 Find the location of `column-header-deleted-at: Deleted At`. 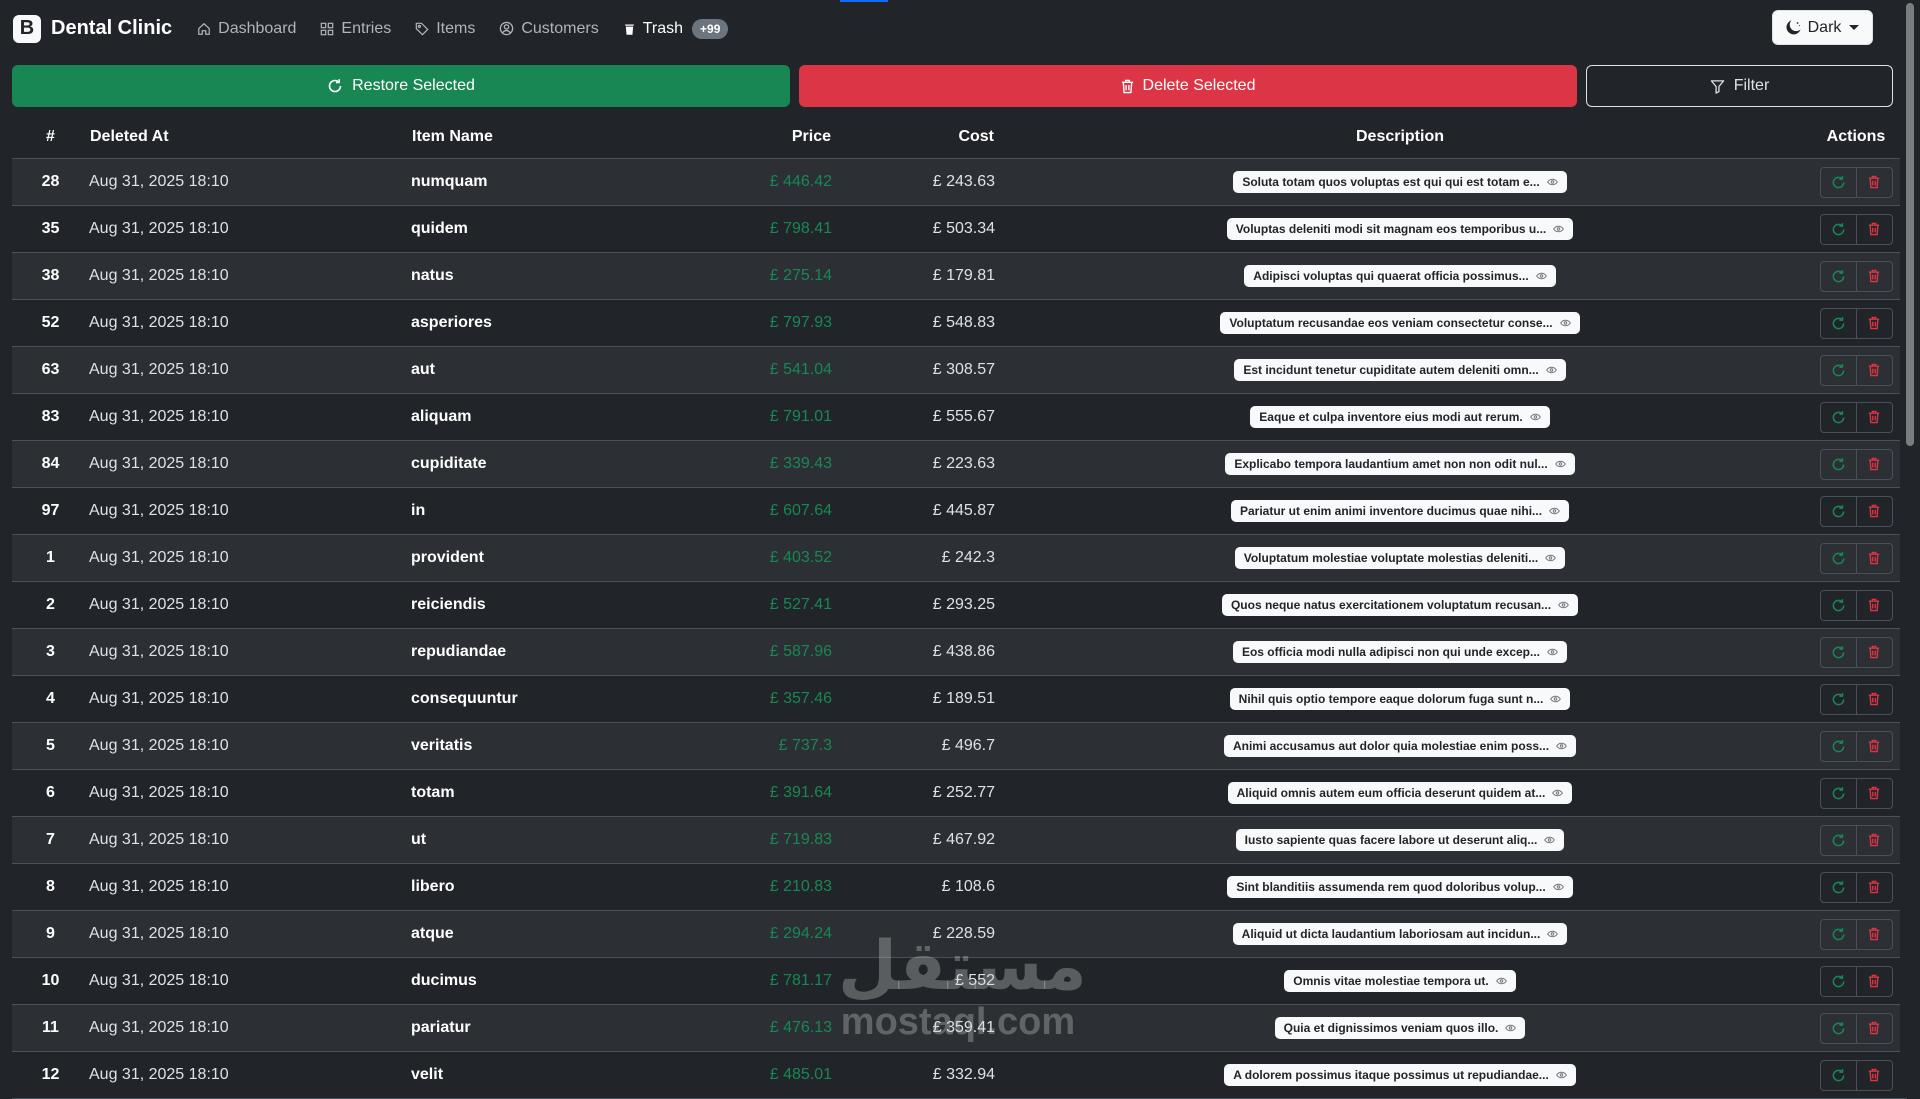

column-header-deleted-at: Deleted At is located at coordinates (250, 137).